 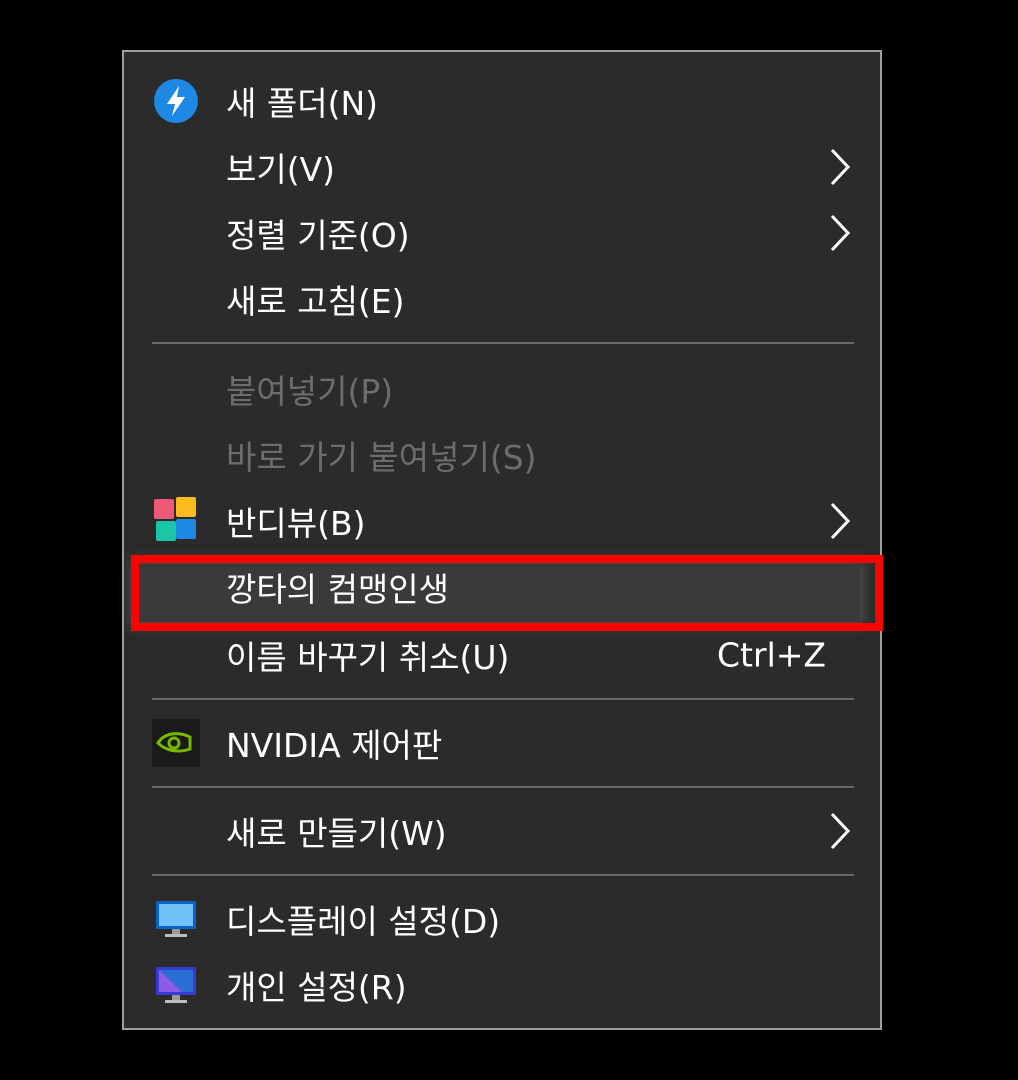 I want to click on menu-item-label: 새로 만들기(W), so click(x=336, y=833).